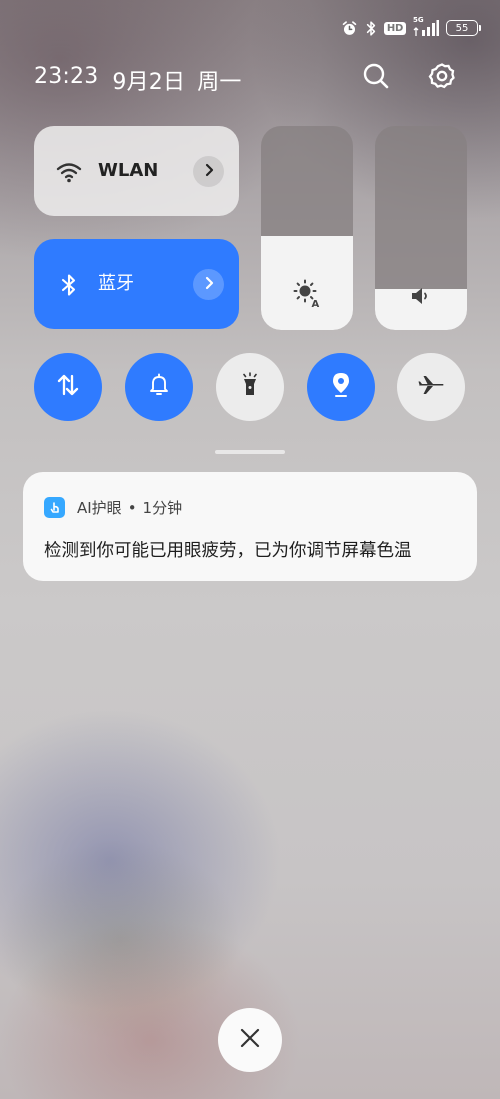  I want to click on data-transfer-icon, so click(68, 387).